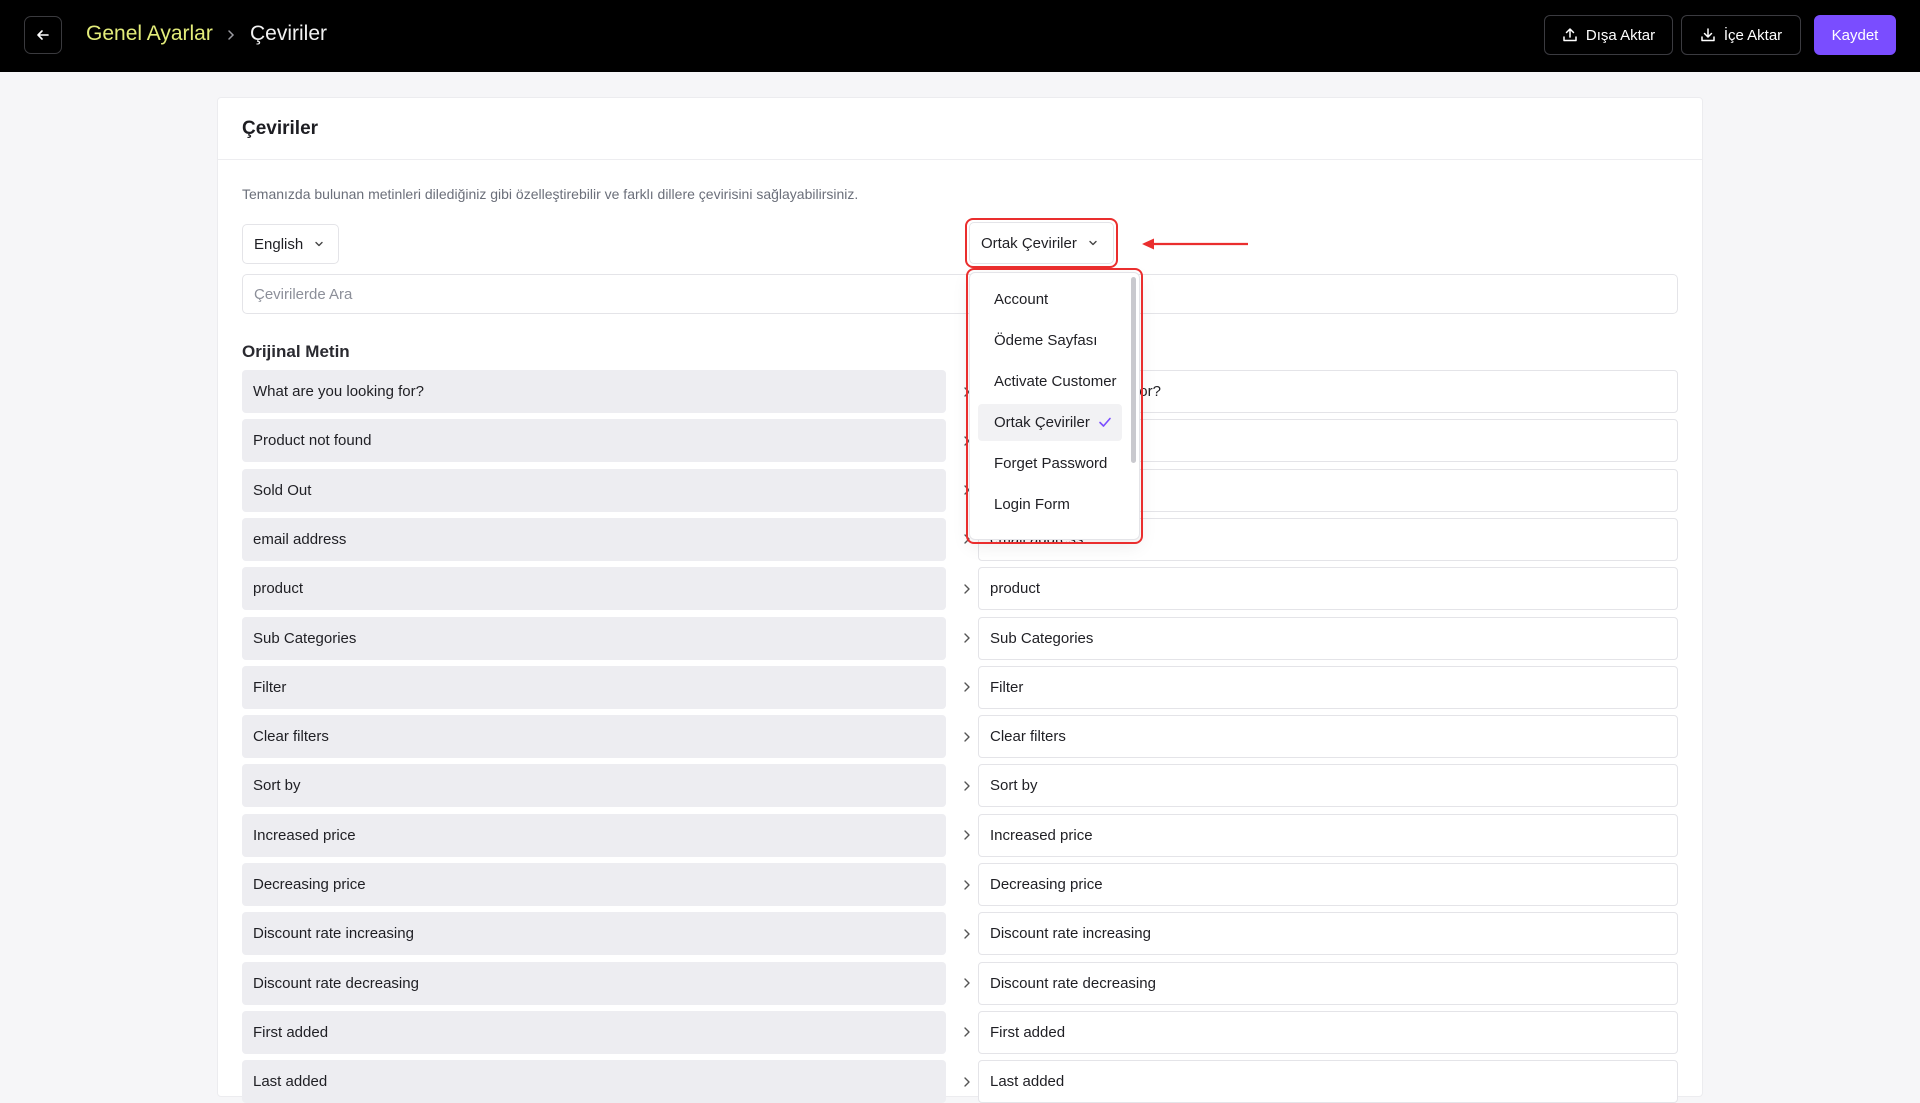 The width and height of the screenshot is (1920, 1103). What do you see at coordinates (1195, 244) in the screenshot?
I see `annotation-arrow-icon` at bounding box center [1195, 244].